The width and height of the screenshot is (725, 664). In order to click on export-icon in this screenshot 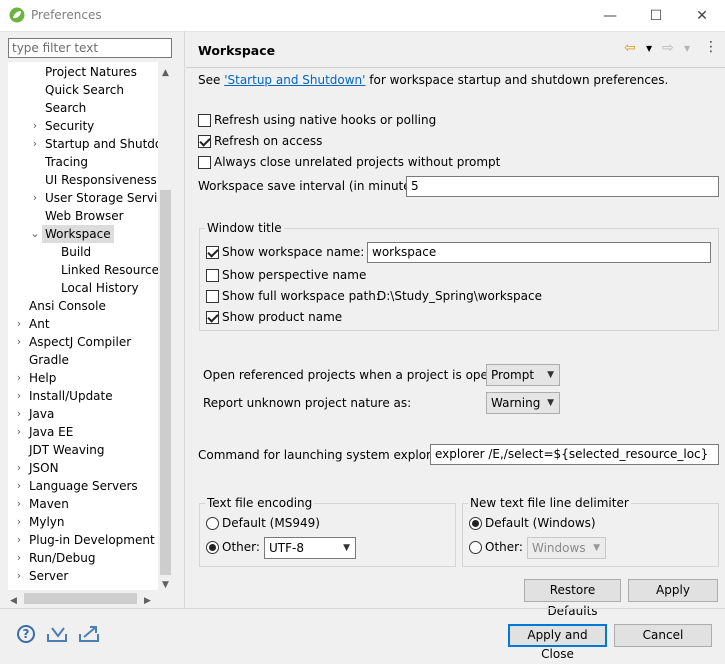, I will do `click(90, 634)`.